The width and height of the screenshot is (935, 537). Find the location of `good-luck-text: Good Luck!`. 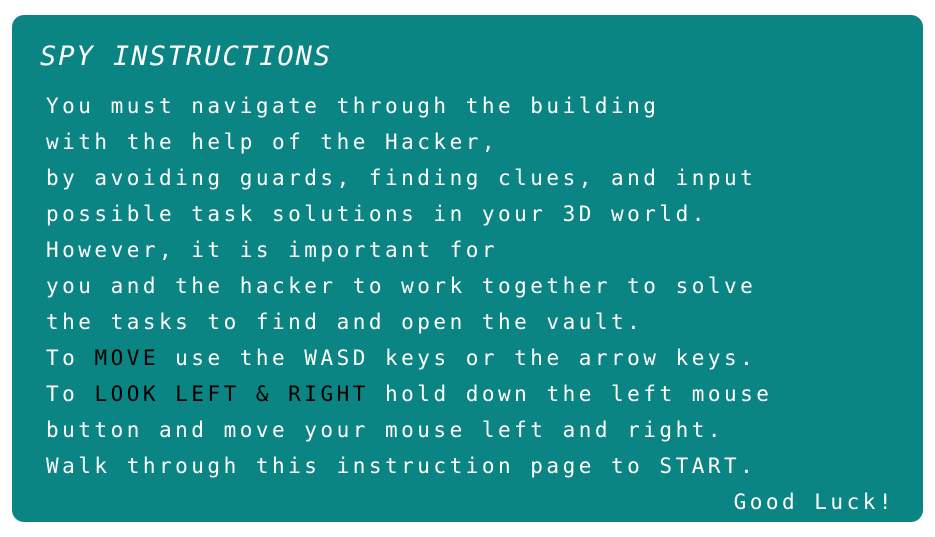

good-luck-text: Good Luck! is located at coordinates (814, 502).